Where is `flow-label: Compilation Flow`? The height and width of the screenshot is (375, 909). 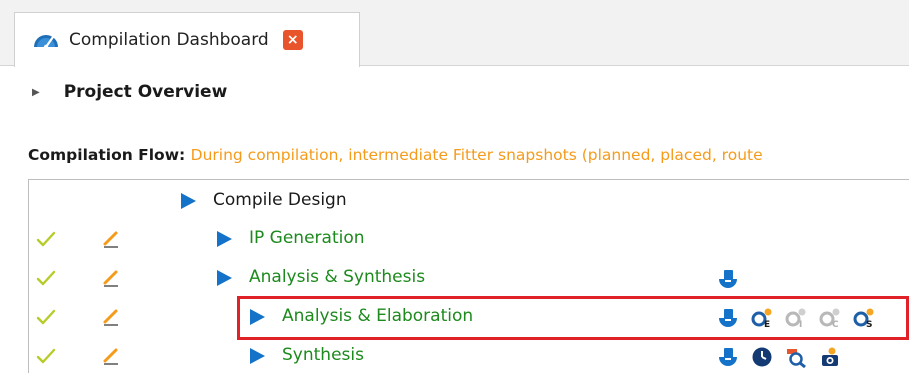
flow-label: Compilation Flow is located at coordinates (104, 155).